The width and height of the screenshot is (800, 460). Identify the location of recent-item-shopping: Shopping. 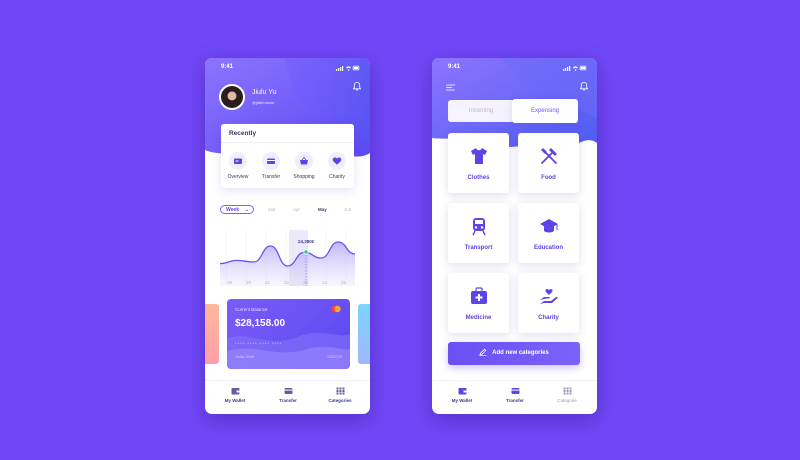
(304, 166).